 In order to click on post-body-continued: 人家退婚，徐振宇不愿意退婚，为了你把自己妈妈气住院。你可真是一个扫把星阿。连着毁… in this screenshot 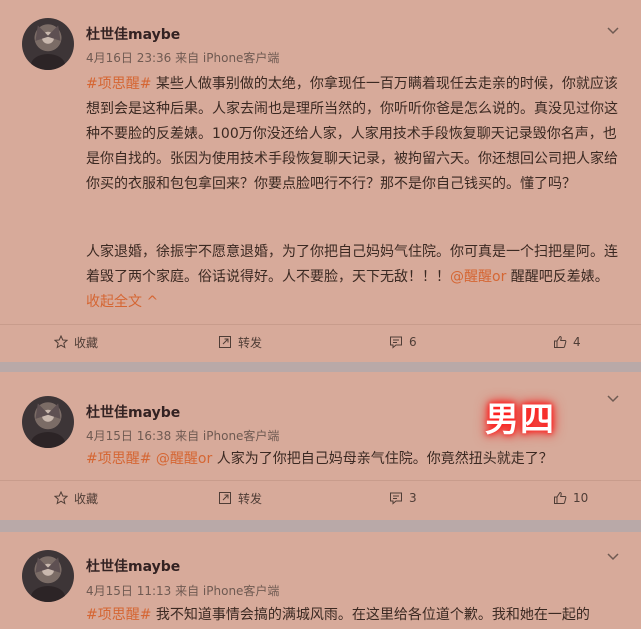, I will do `click(354, 277)`.